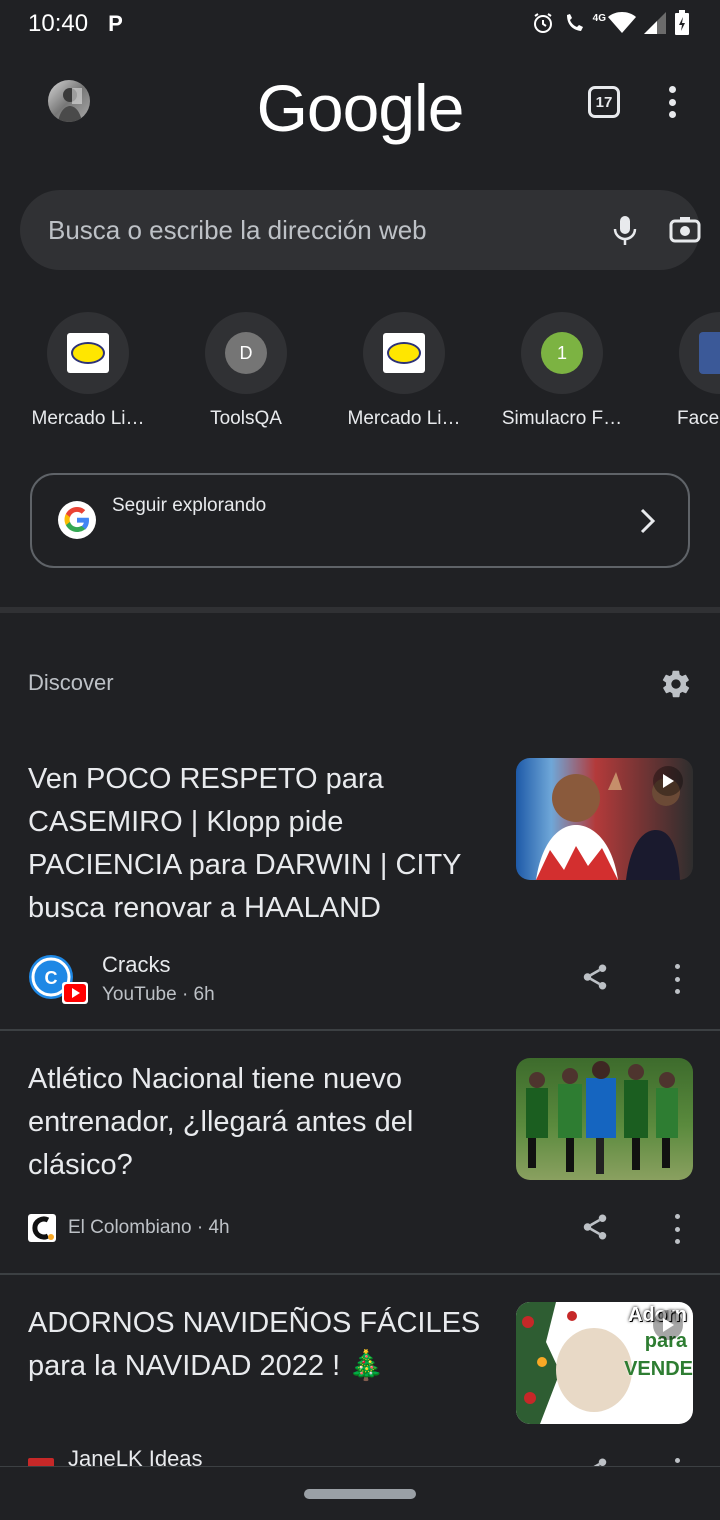 Image resolution: width=720 pixels, height=1520 pixels. I want to click on shortcut-tile: D, so click(246, 353).